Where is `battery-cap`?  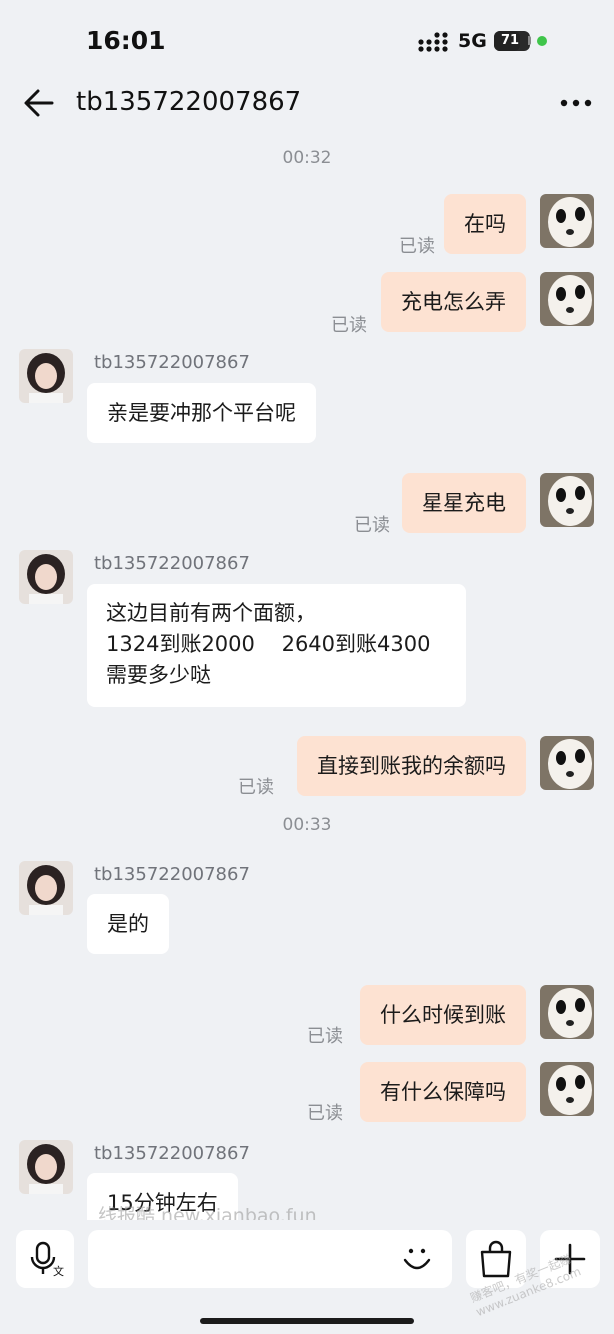
battery-cap is located at coordinates (529, 40).